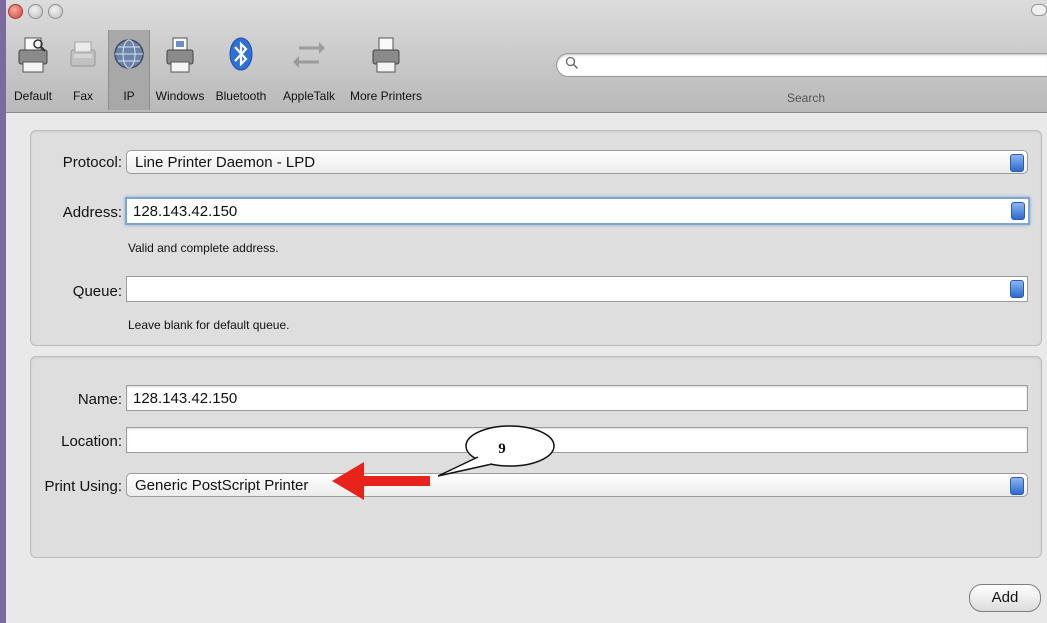 This screenshot has width=1047, height=623. Describe the element at coordinates (99, 399) in the screenshot. I see `name-label: Name:` at that location.